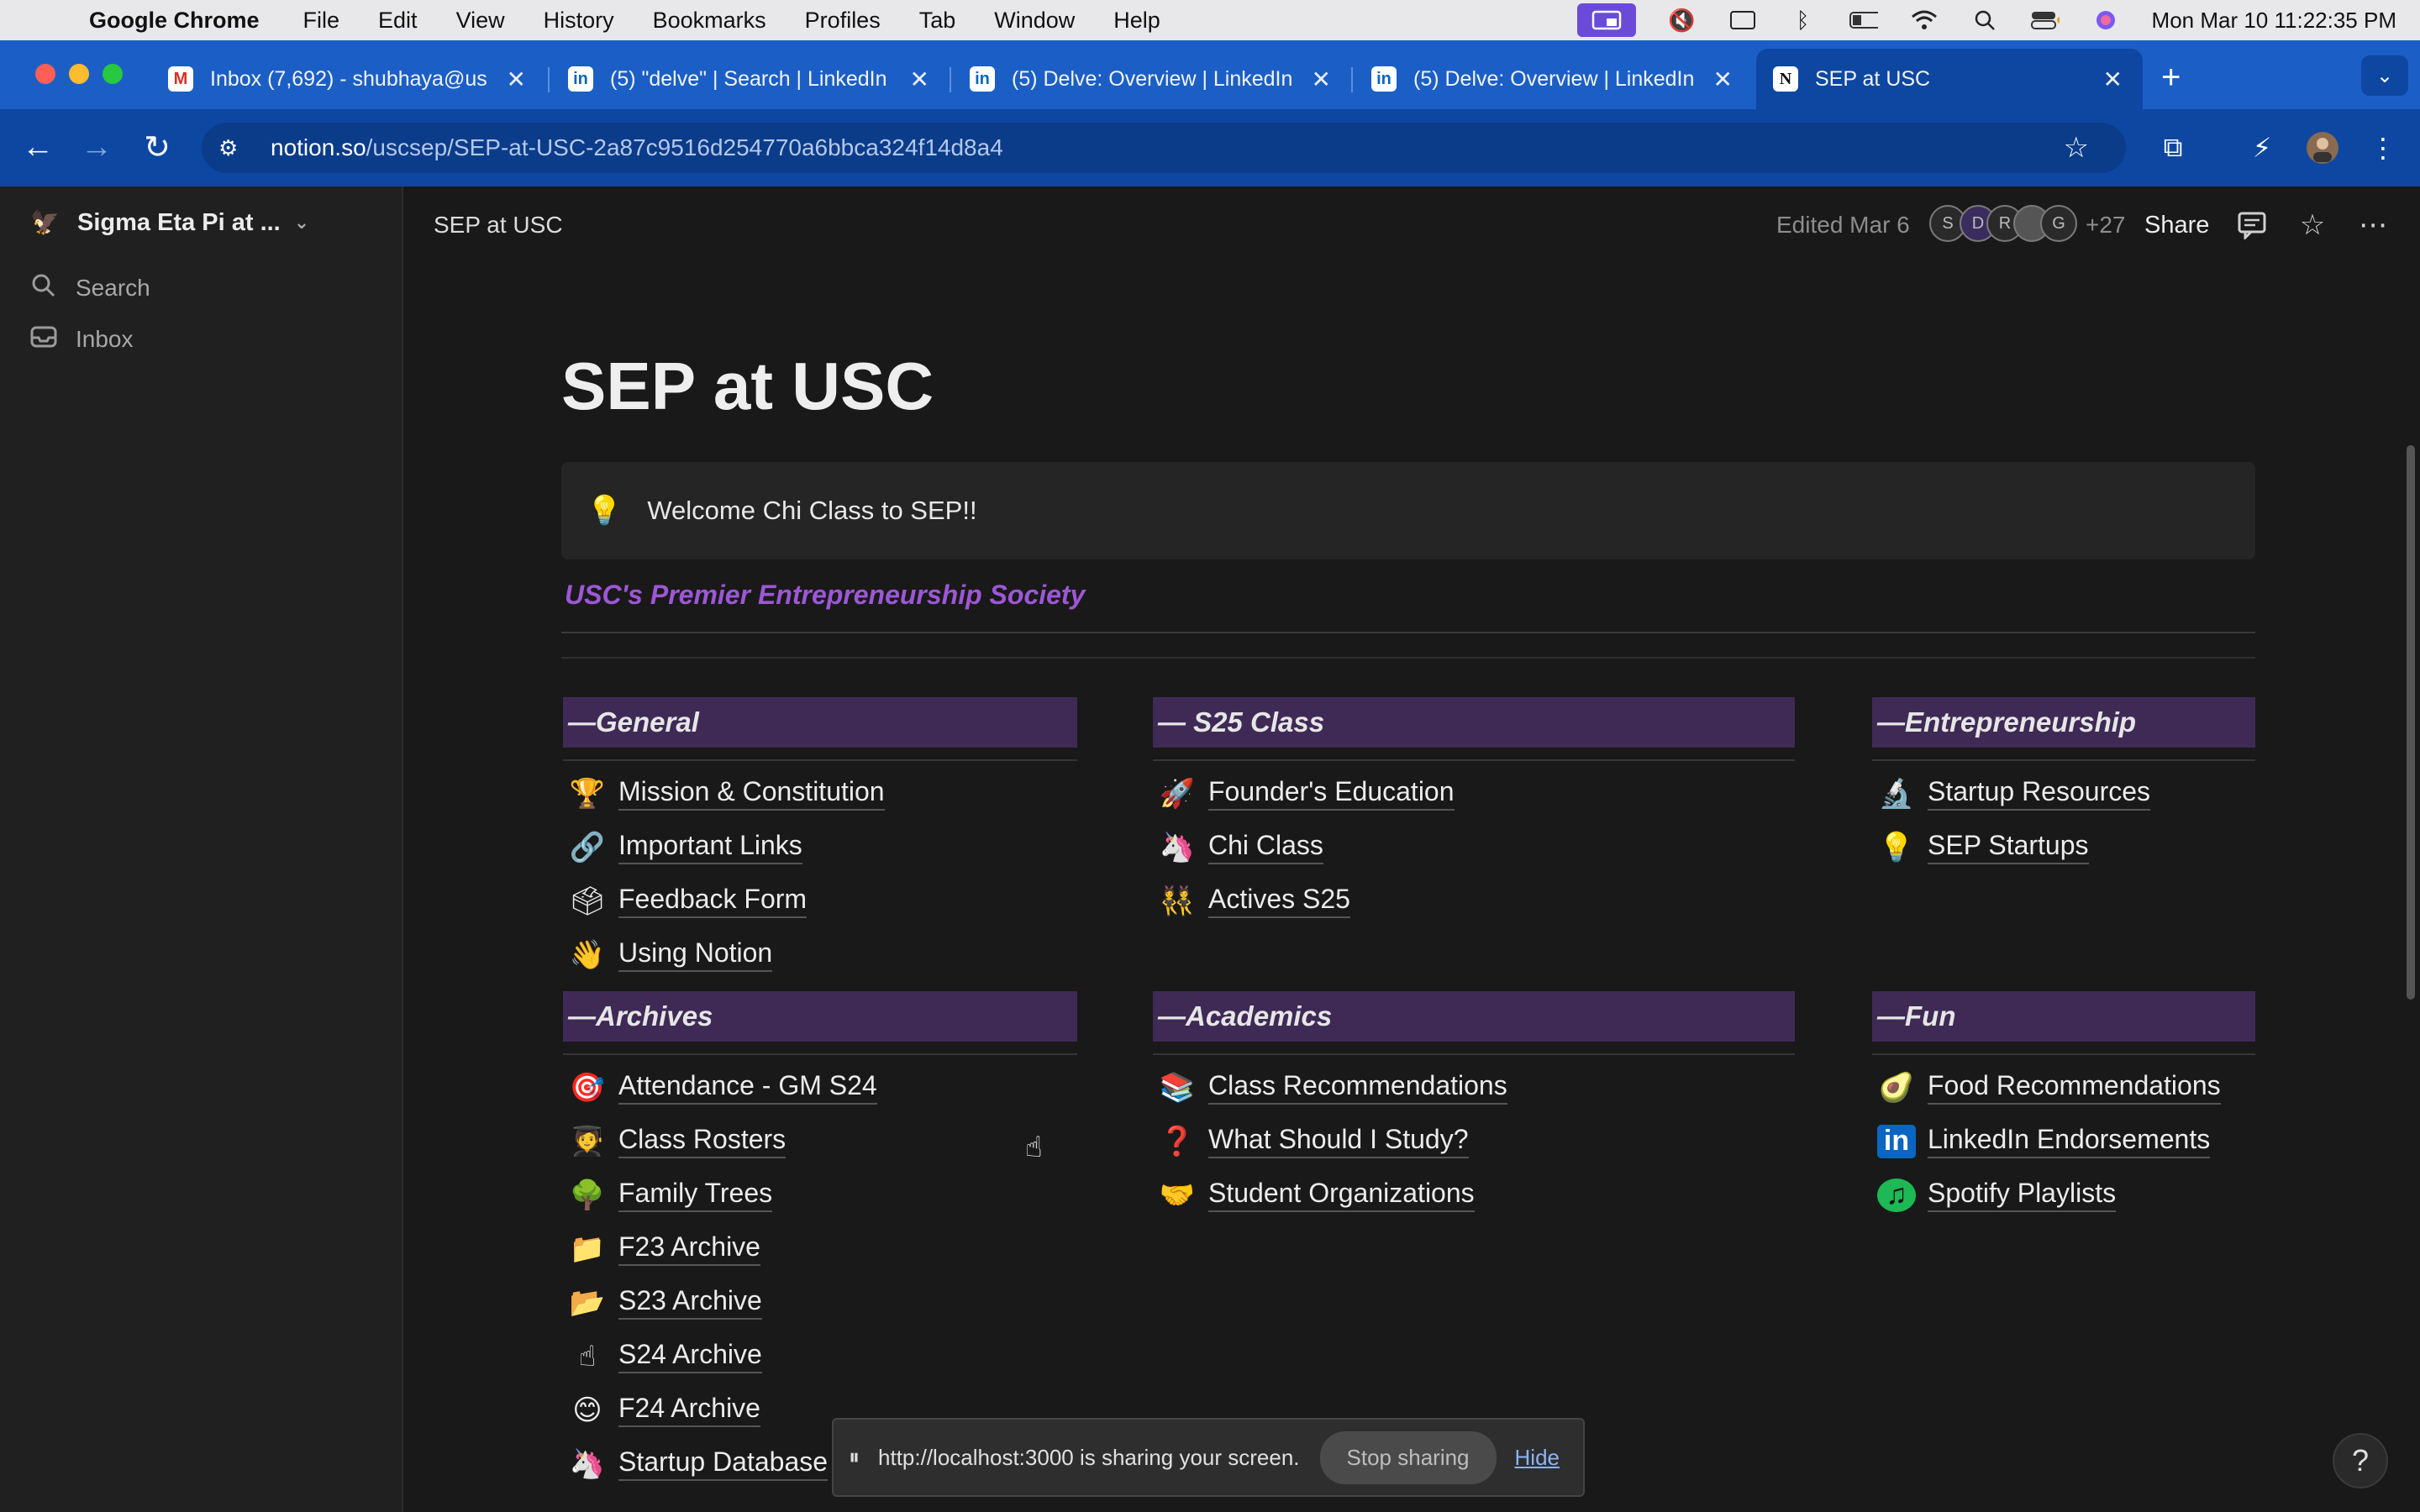  Describe the element at coordinates (1314, 1141) in the screenshot. I see `page-link: ❓ What Should I Study?` at that location.